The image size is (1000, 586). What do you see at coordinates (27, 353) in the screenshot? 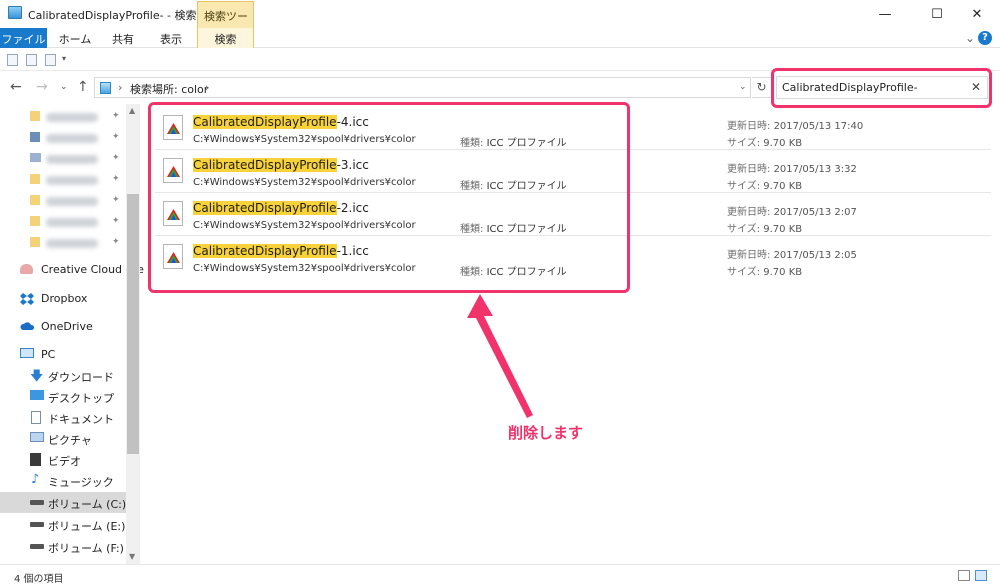
I see `pc-icon` at bounding box center [27, 353].